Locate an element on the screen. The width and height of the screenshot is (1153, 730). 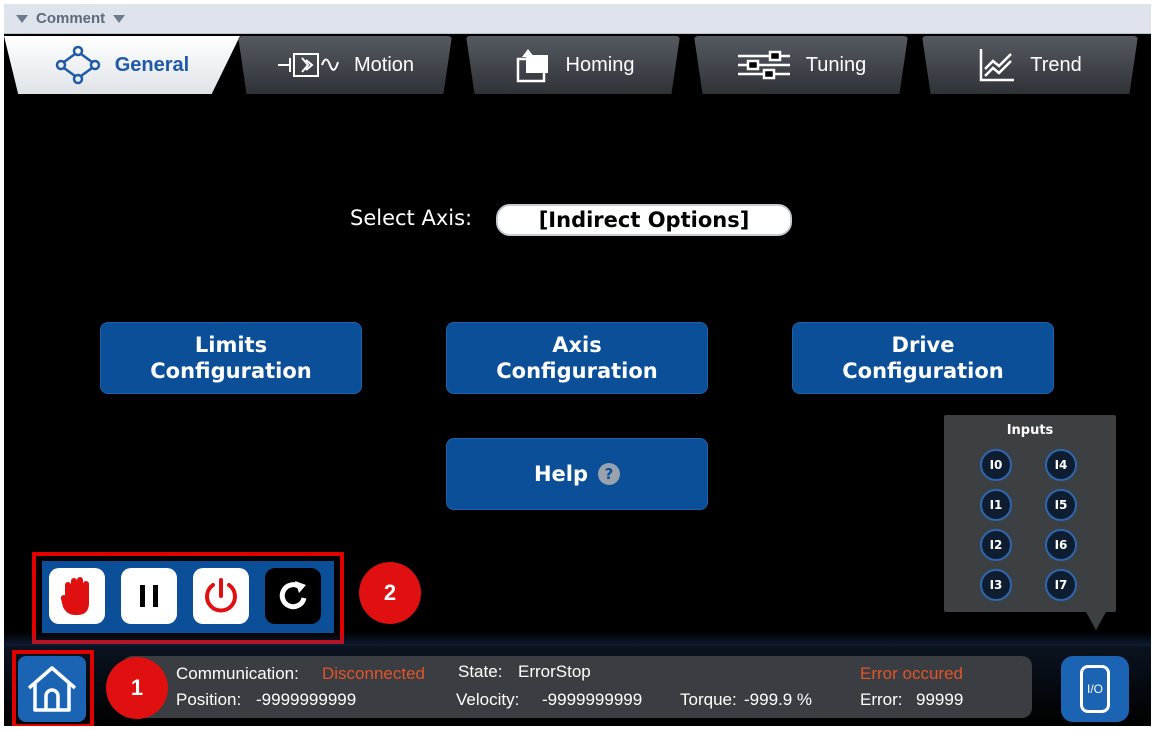
input-indicator-i6: I6 is located at coordinates (1061, 545).